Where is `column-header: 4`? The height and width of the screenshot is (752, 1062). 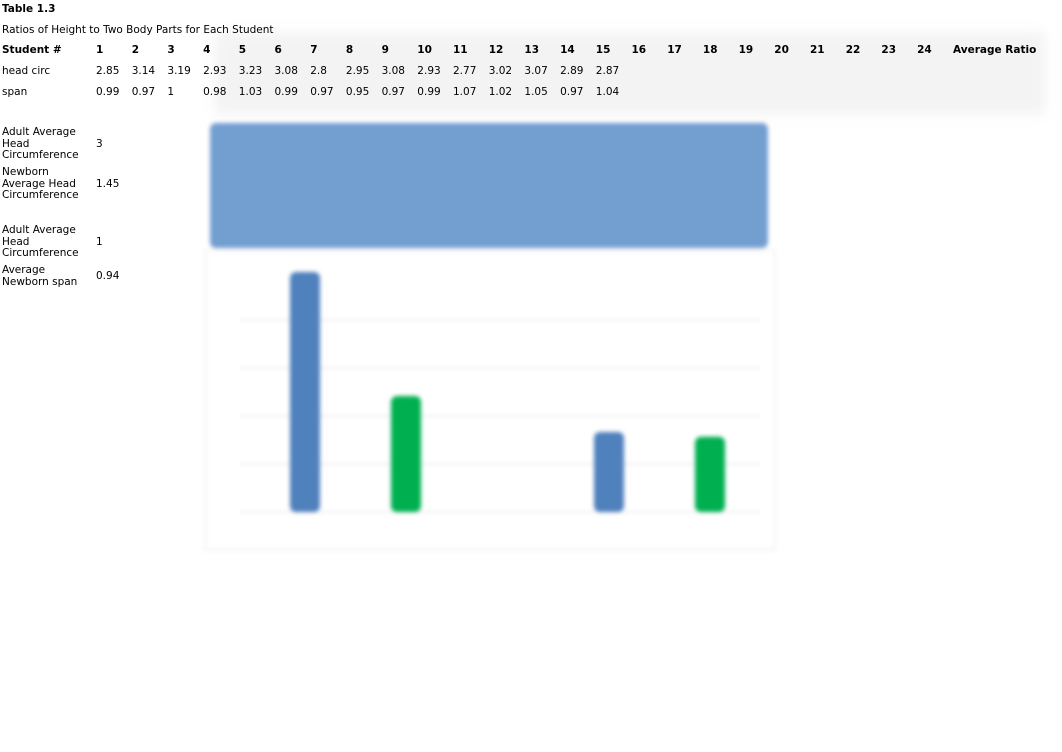
column-header: 4 is located at coordinates (207, 50).